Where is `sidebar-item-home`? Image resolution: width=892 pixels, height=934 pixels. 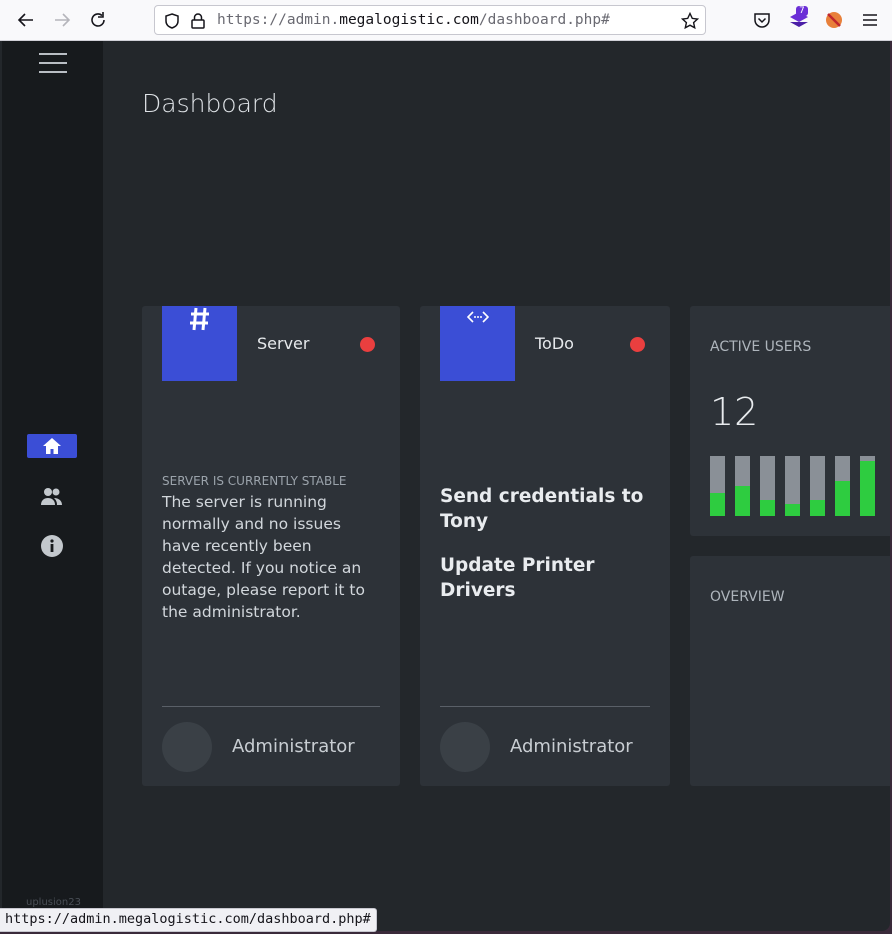 sidebar-item-home is located at coordinates (52, 446).